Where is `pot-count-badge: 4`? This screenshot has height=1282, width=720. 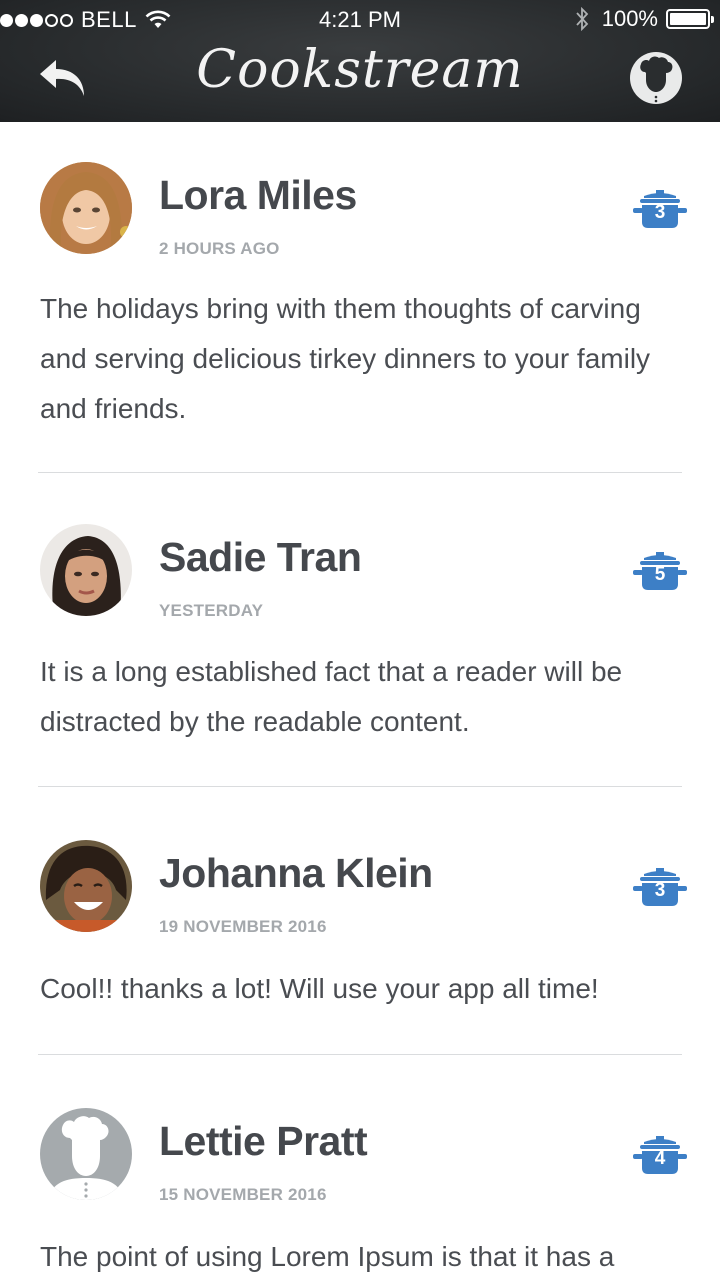
pot-count-badge: 4 is located at coordinates (660, 1156).